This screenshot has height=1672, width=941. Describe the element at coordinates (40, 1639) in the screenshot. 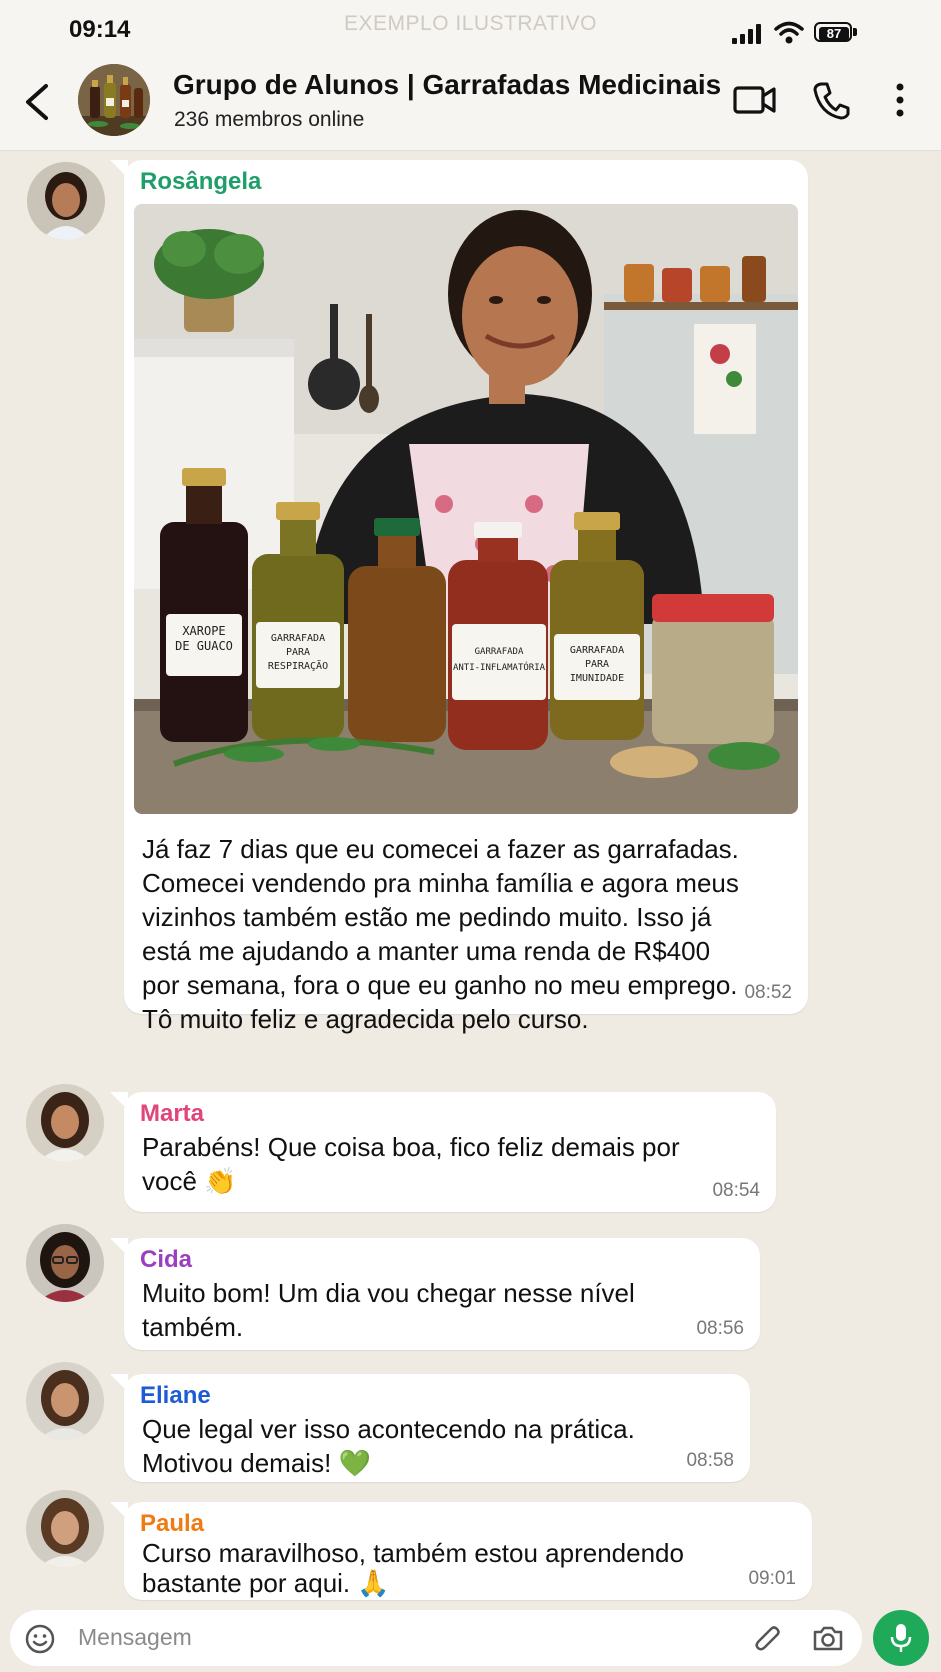

I see `emoji-icon` at that location.